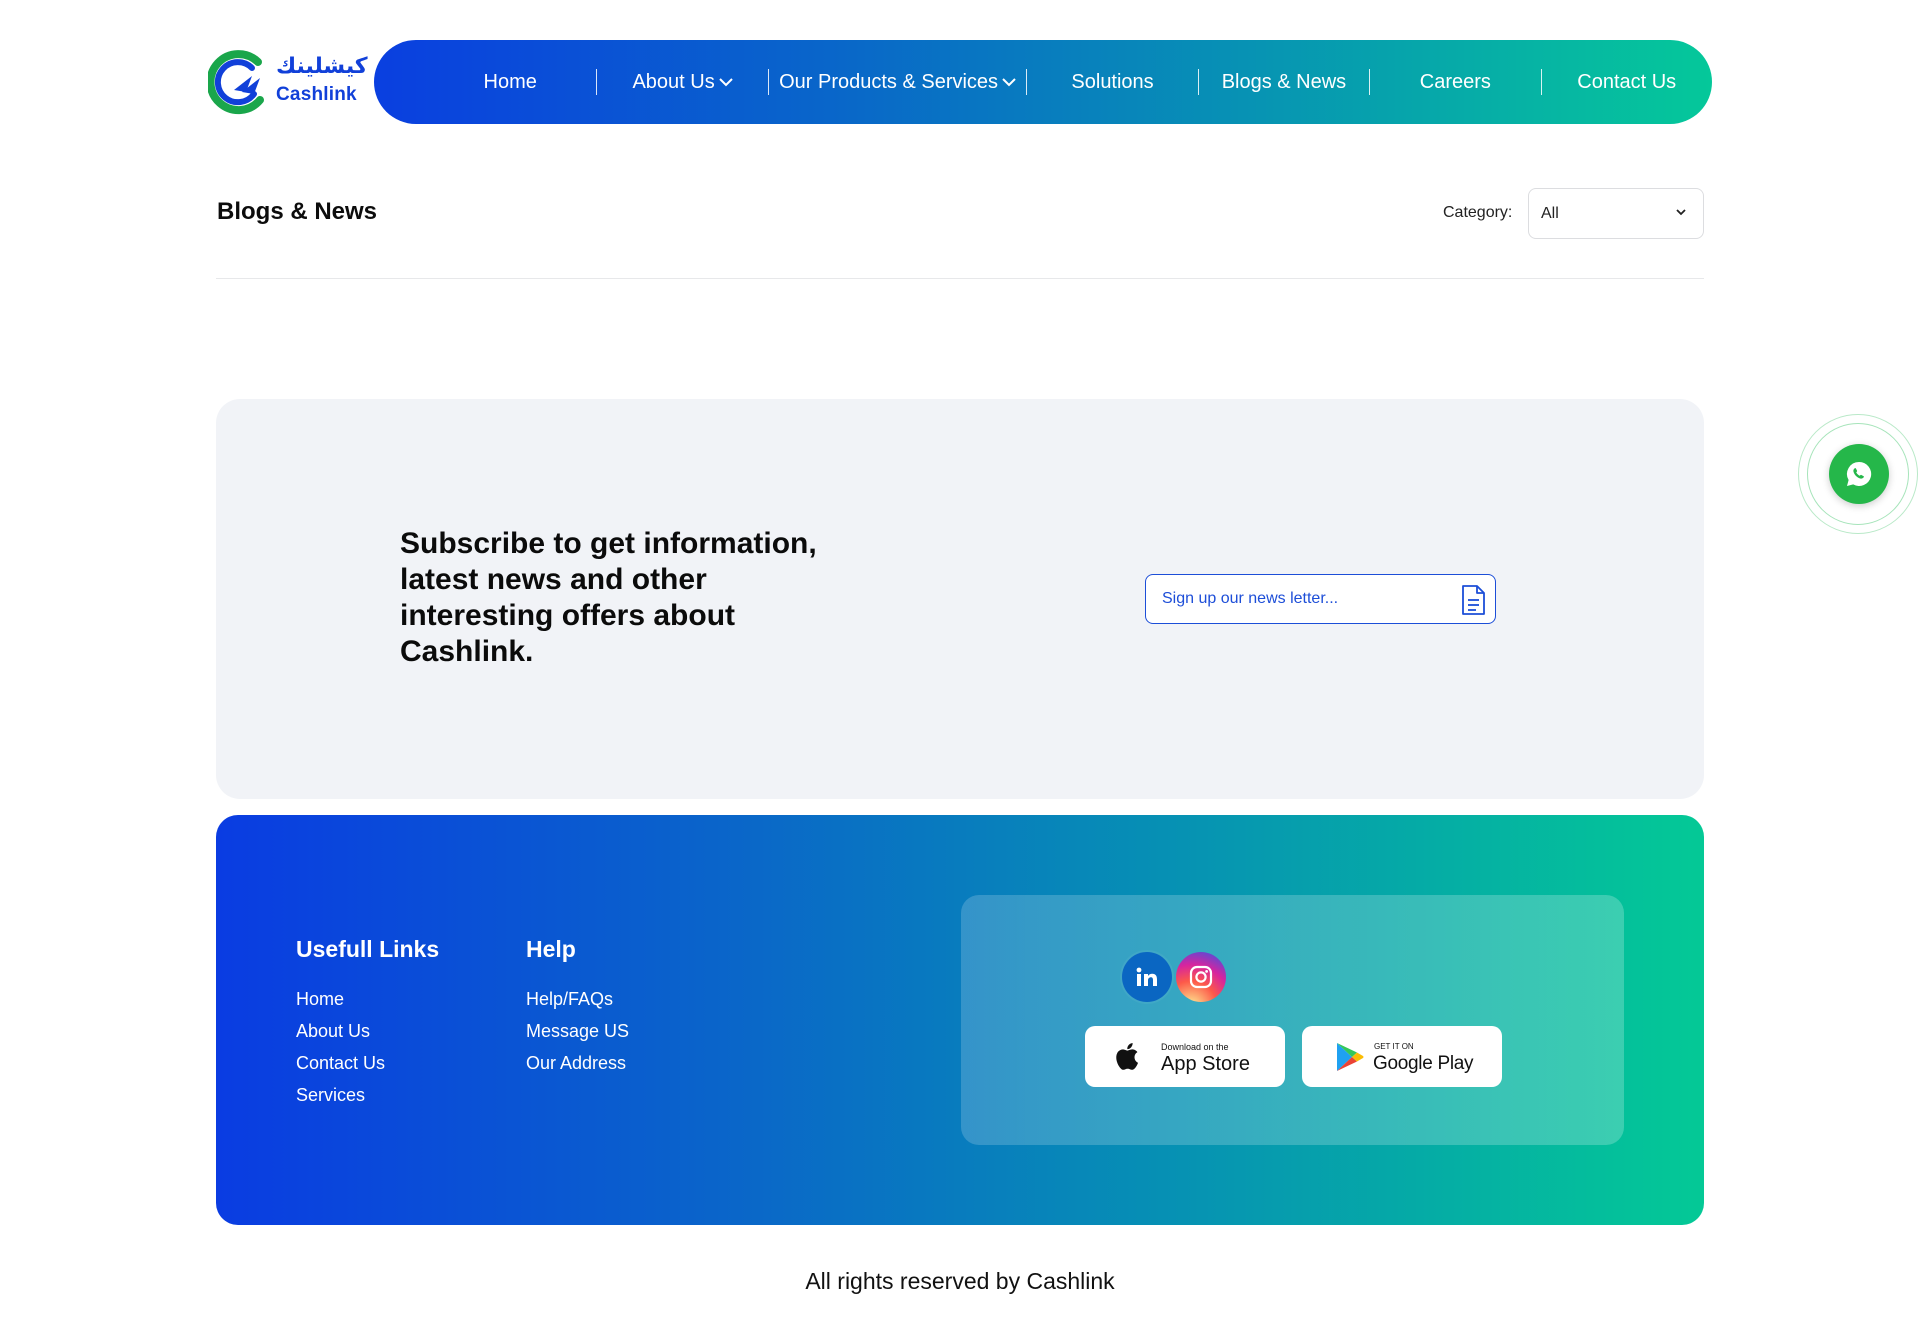 This screenshot has width=1920, height=1337. I want to click on category-select: All, so click(1616, 213).